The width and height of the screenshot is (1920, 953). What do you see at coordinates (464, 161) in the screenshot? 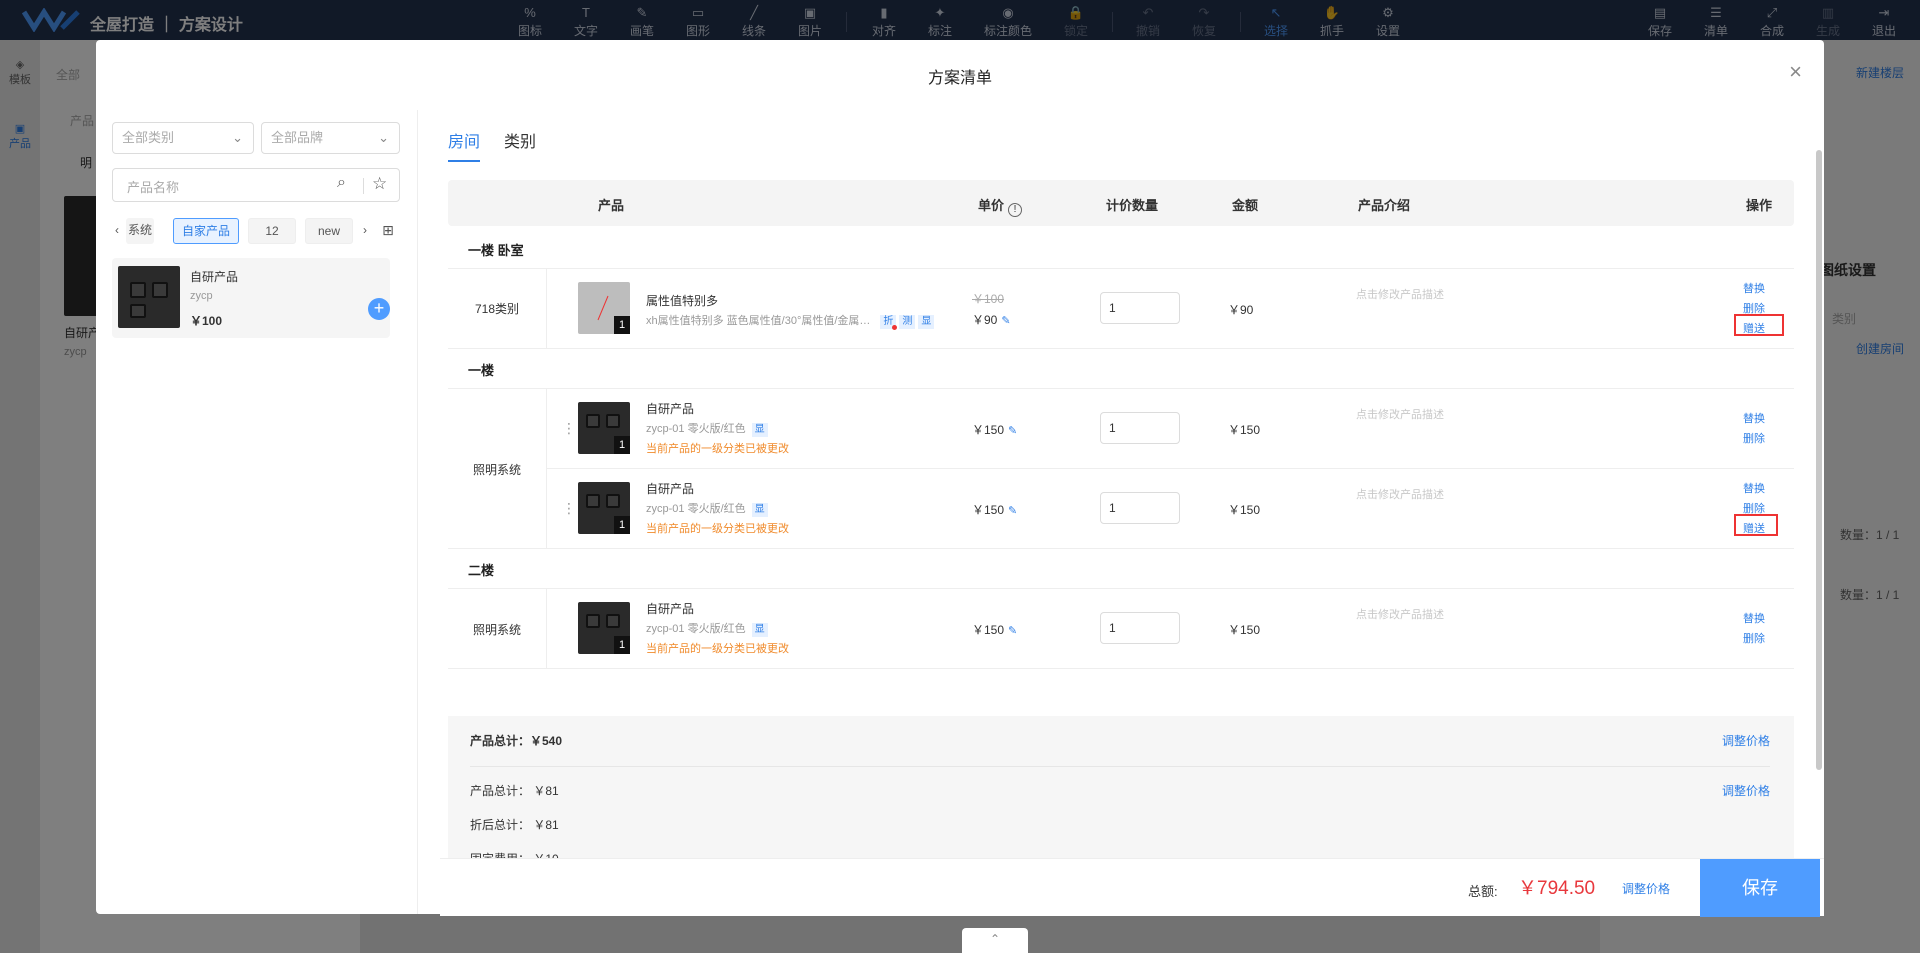
I see `active-tab-indicator` at bounding box center [464, 161].